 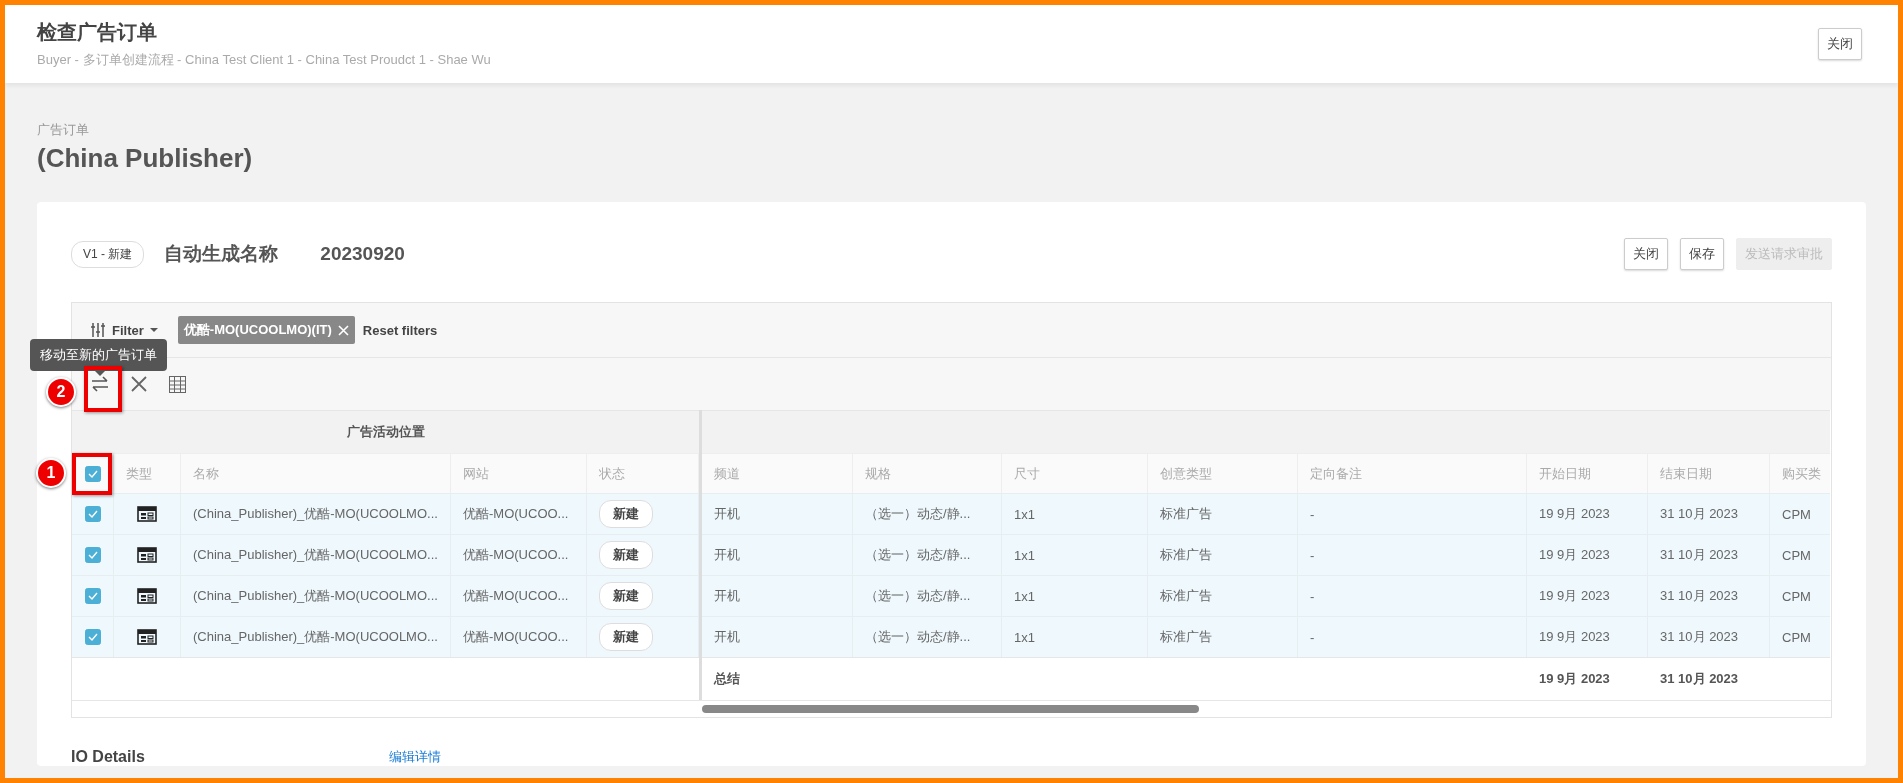 What do you see at coordinates (1646, 254) in the screenshot?
I see `action-button: 关闭` at bounding box center [1646, 254].